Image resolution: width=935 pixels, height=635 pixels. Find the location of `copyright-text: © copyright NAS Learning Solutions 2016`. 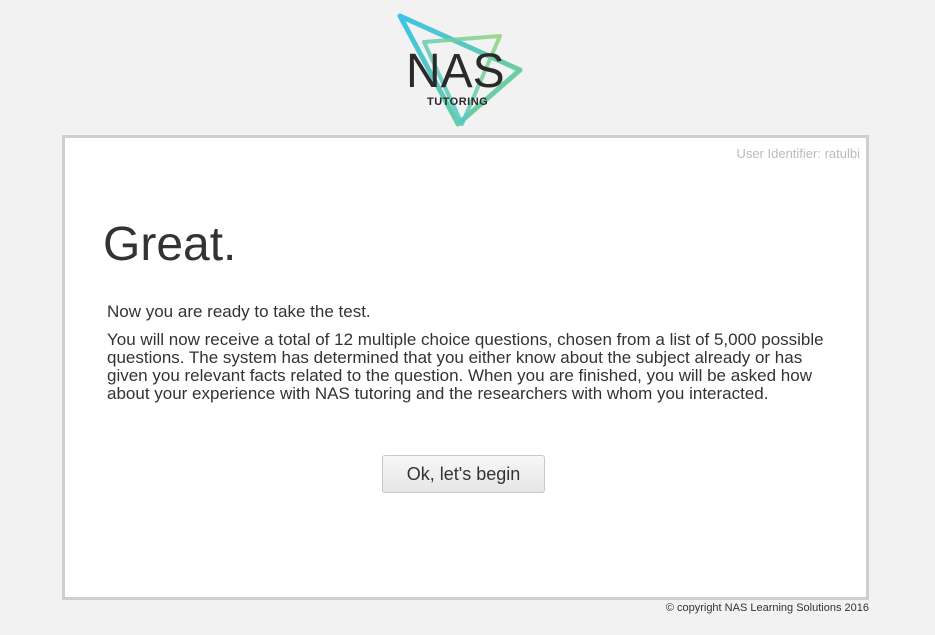

copyright-text: © copyright NAS Learning Solutions 2016 is located at coordinates (767, 608).